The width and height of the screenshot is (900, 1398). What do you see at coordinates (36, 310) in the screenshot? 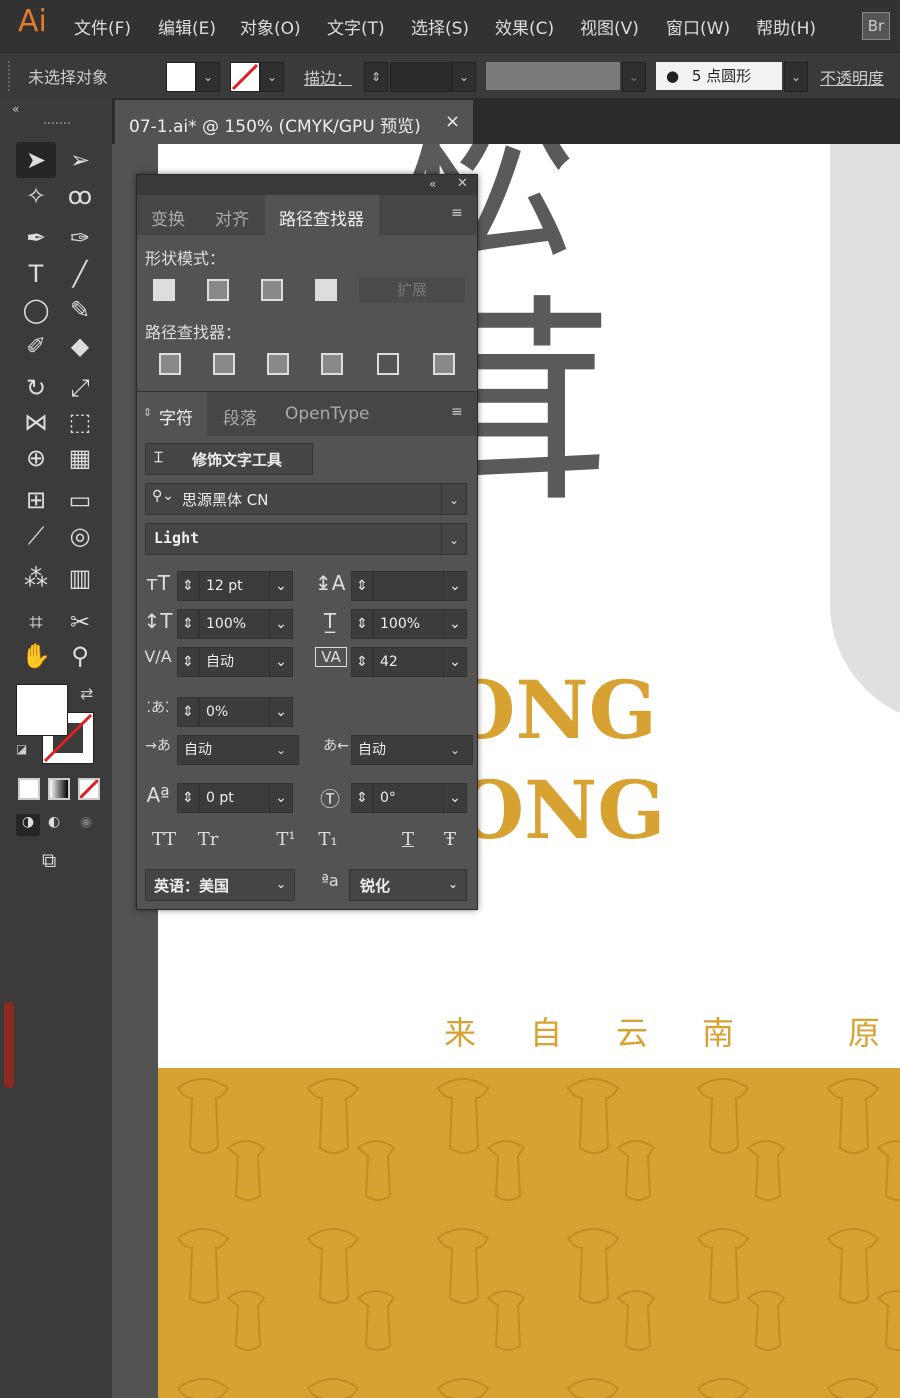
I see `ellipse-tool-icon: ◯` at bounding box center [36, 310].